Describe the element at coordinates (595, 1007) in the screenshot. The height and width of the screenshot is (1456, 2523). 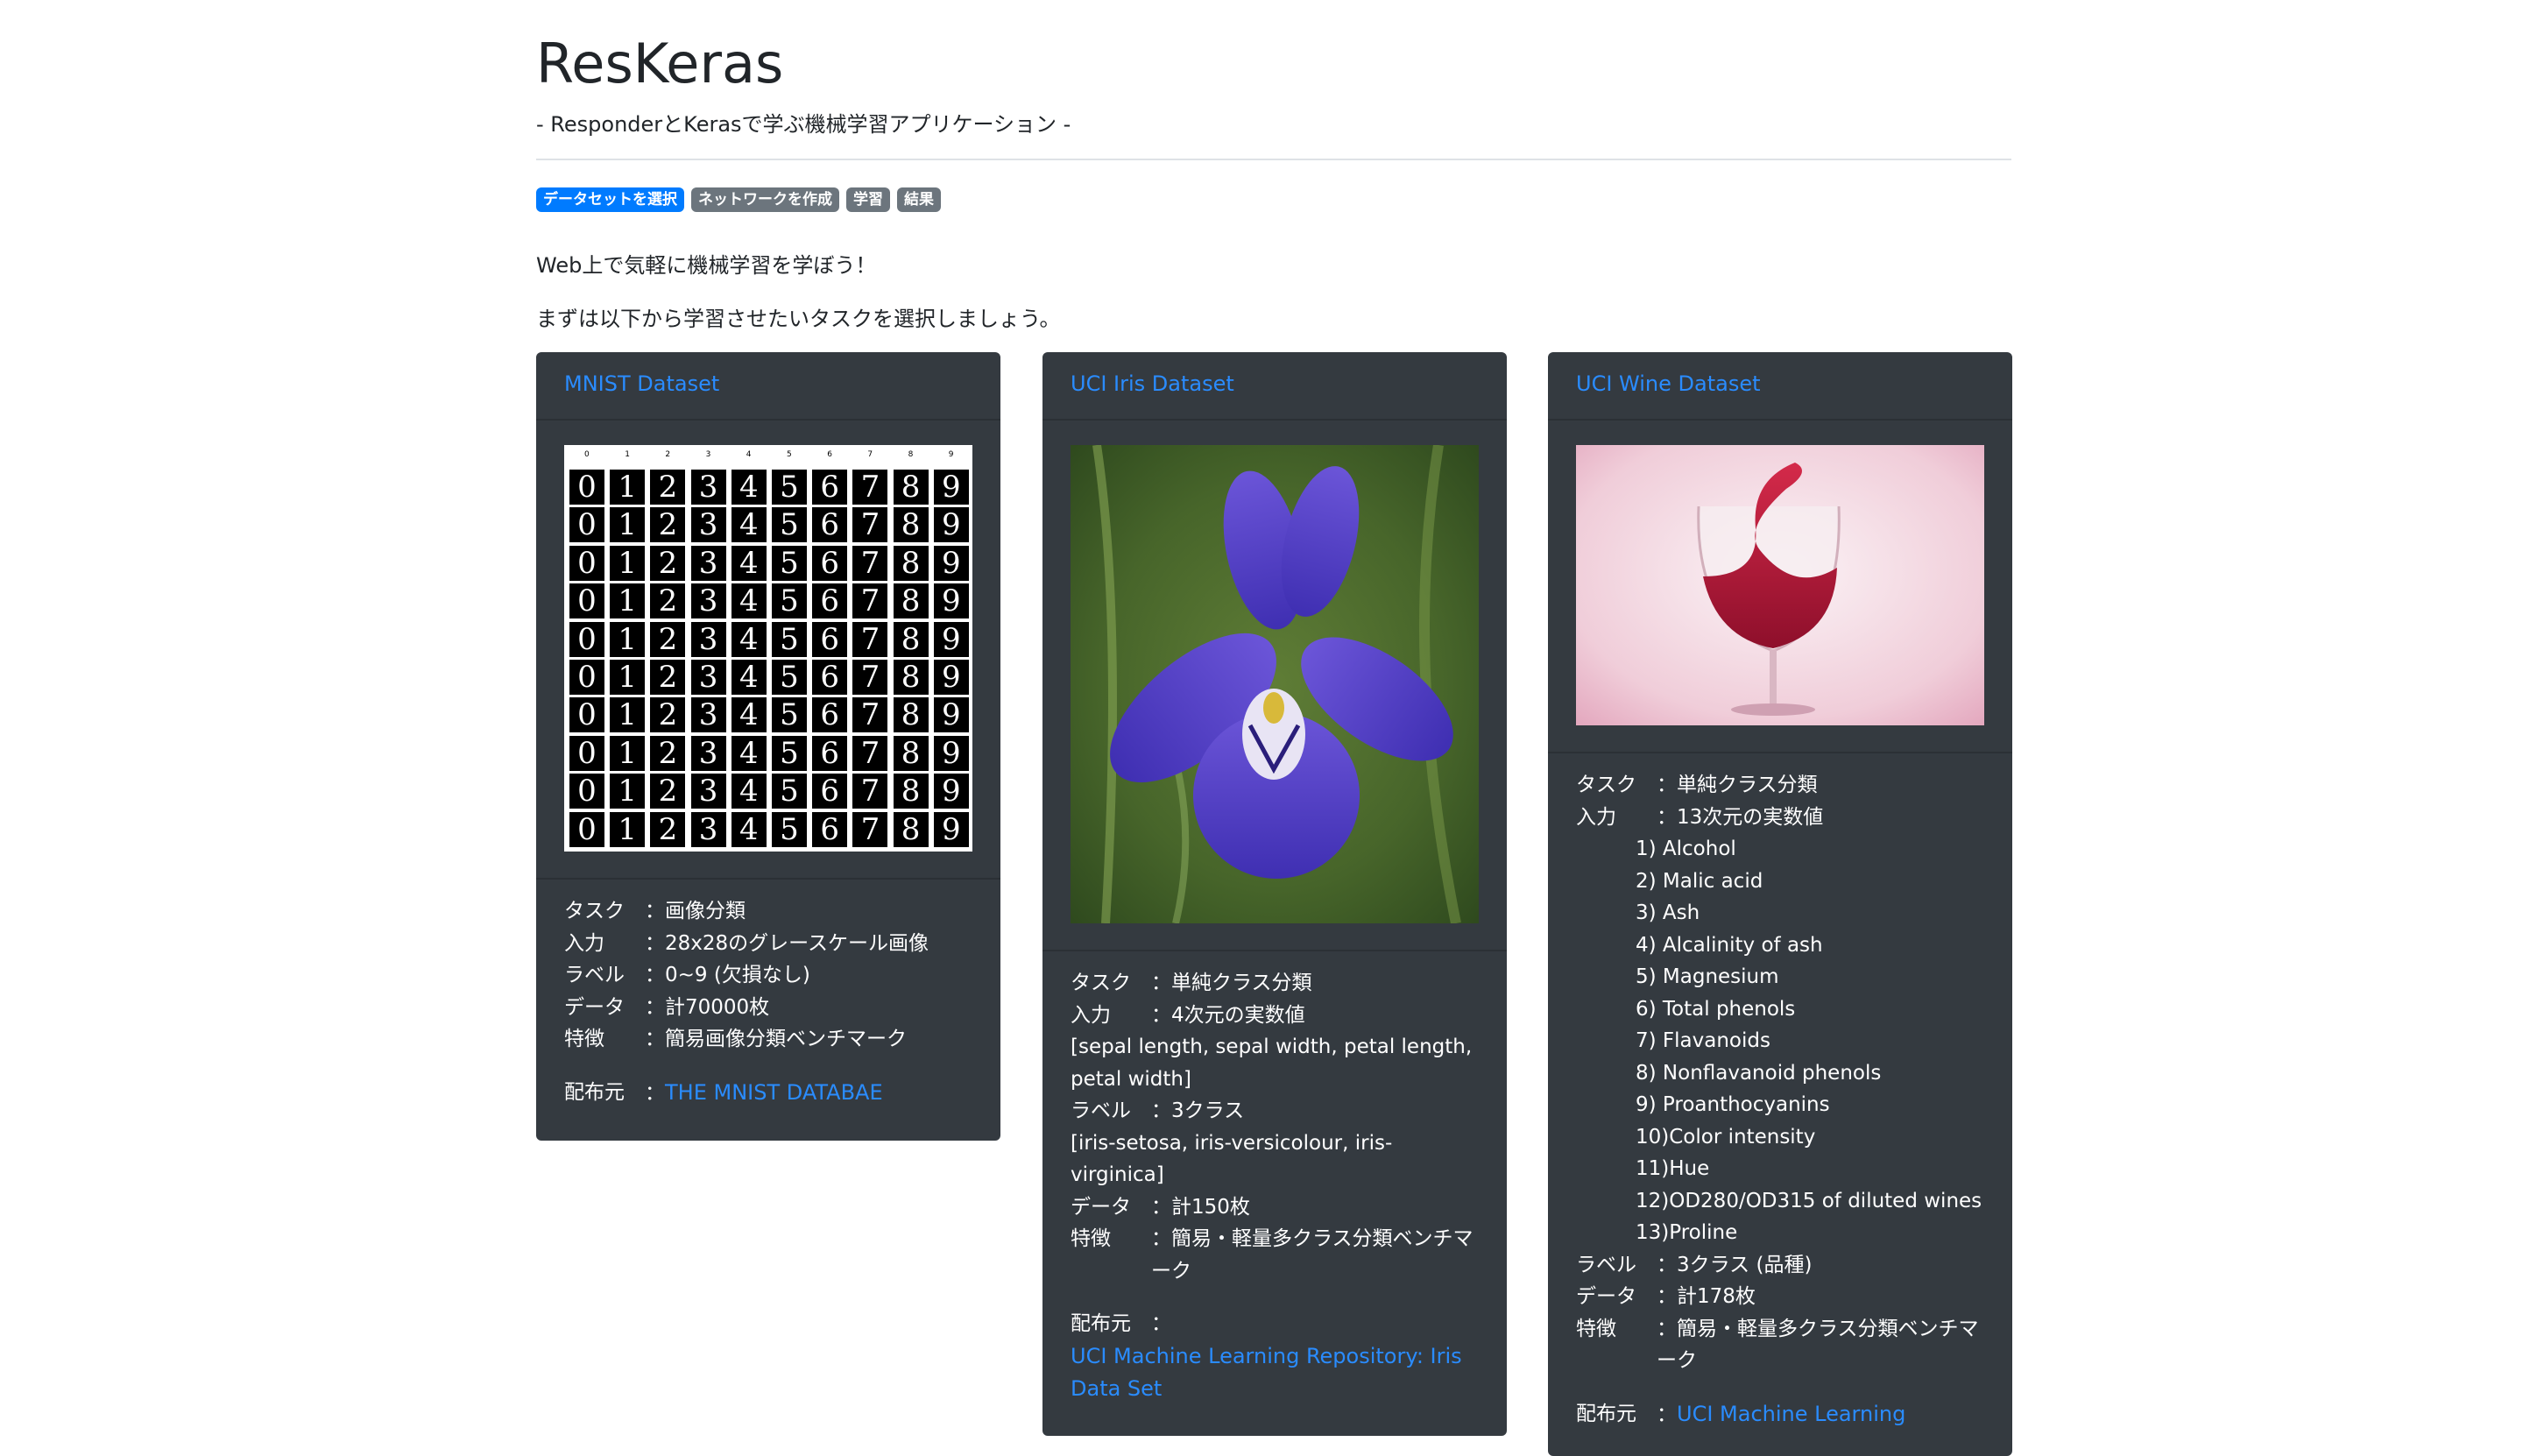
I see `info-label-data: データ` at that location.